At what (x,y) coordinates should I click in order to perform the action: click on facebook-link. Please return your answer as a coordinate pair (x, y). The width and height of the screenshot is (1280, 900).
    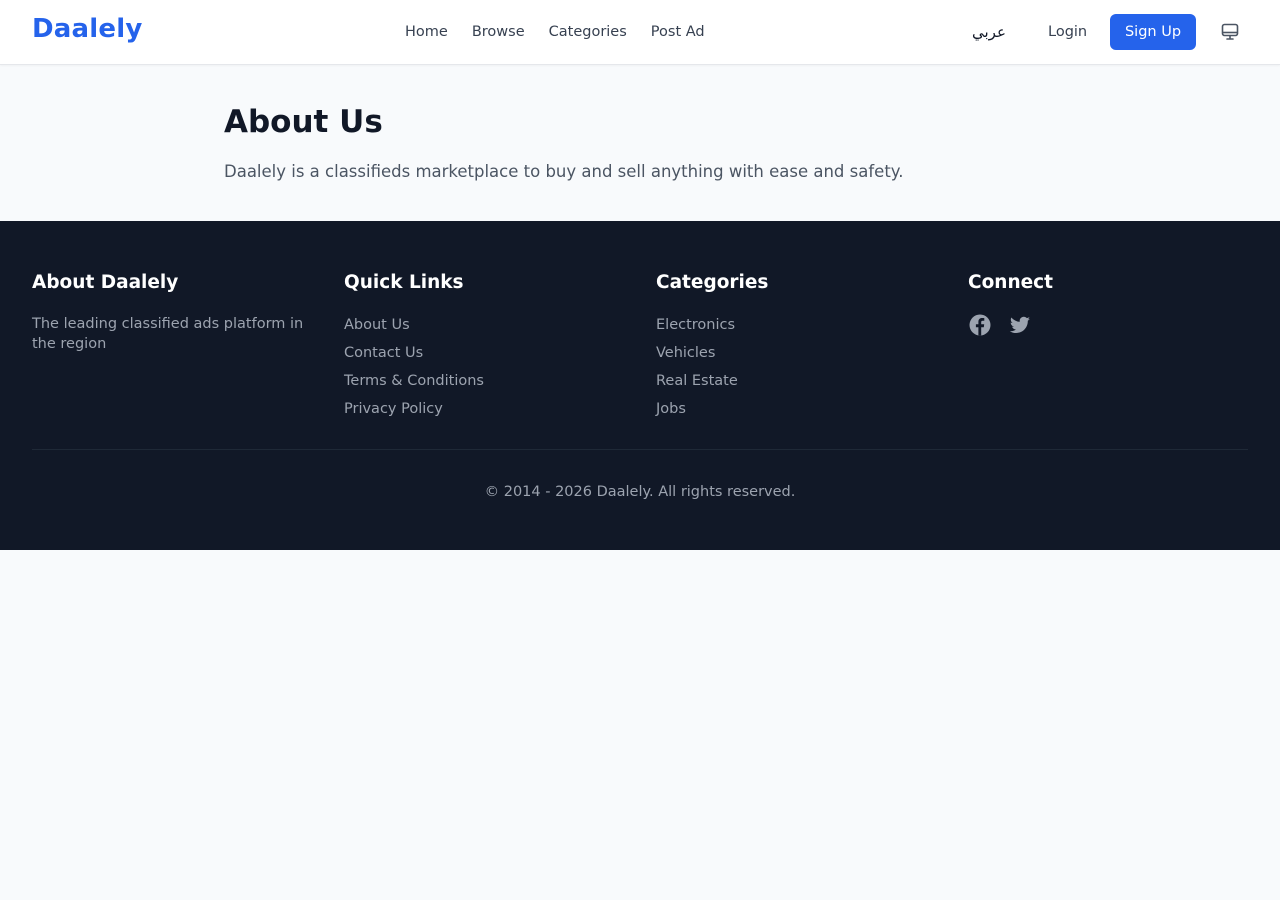
    Looking at the image, I should click on (980, 325).